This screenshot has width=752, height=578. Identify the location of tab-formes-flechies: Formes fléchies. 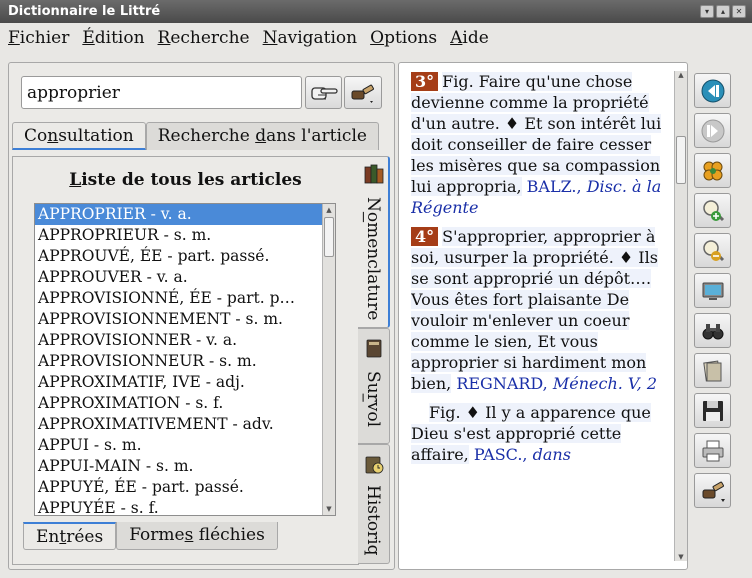
(197, 536).